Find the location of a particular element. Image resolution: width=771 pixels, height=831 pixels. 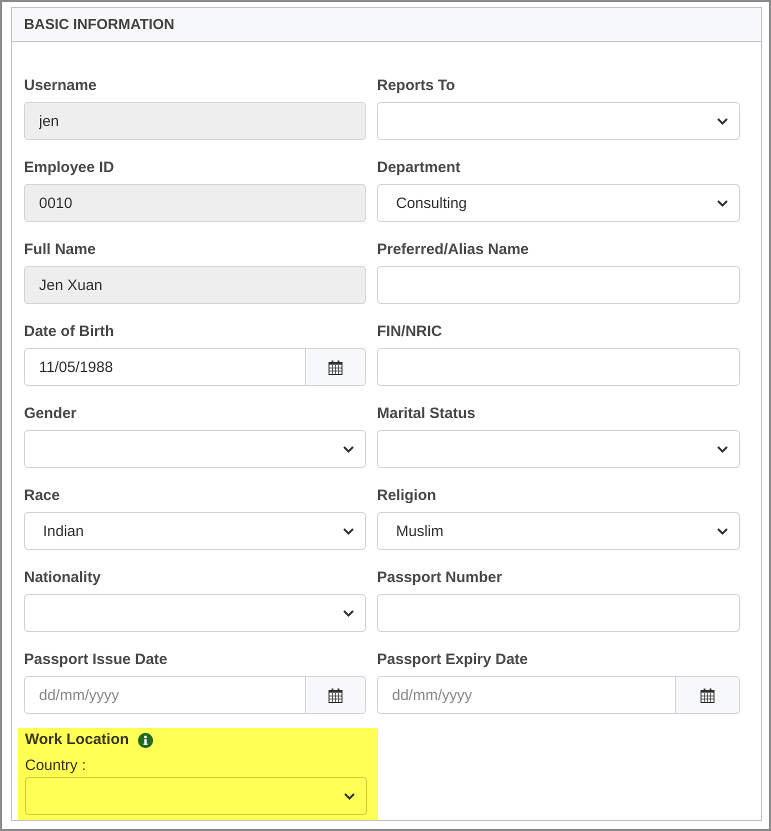

field-label: Marital Status is located at coordinates (426, 414).